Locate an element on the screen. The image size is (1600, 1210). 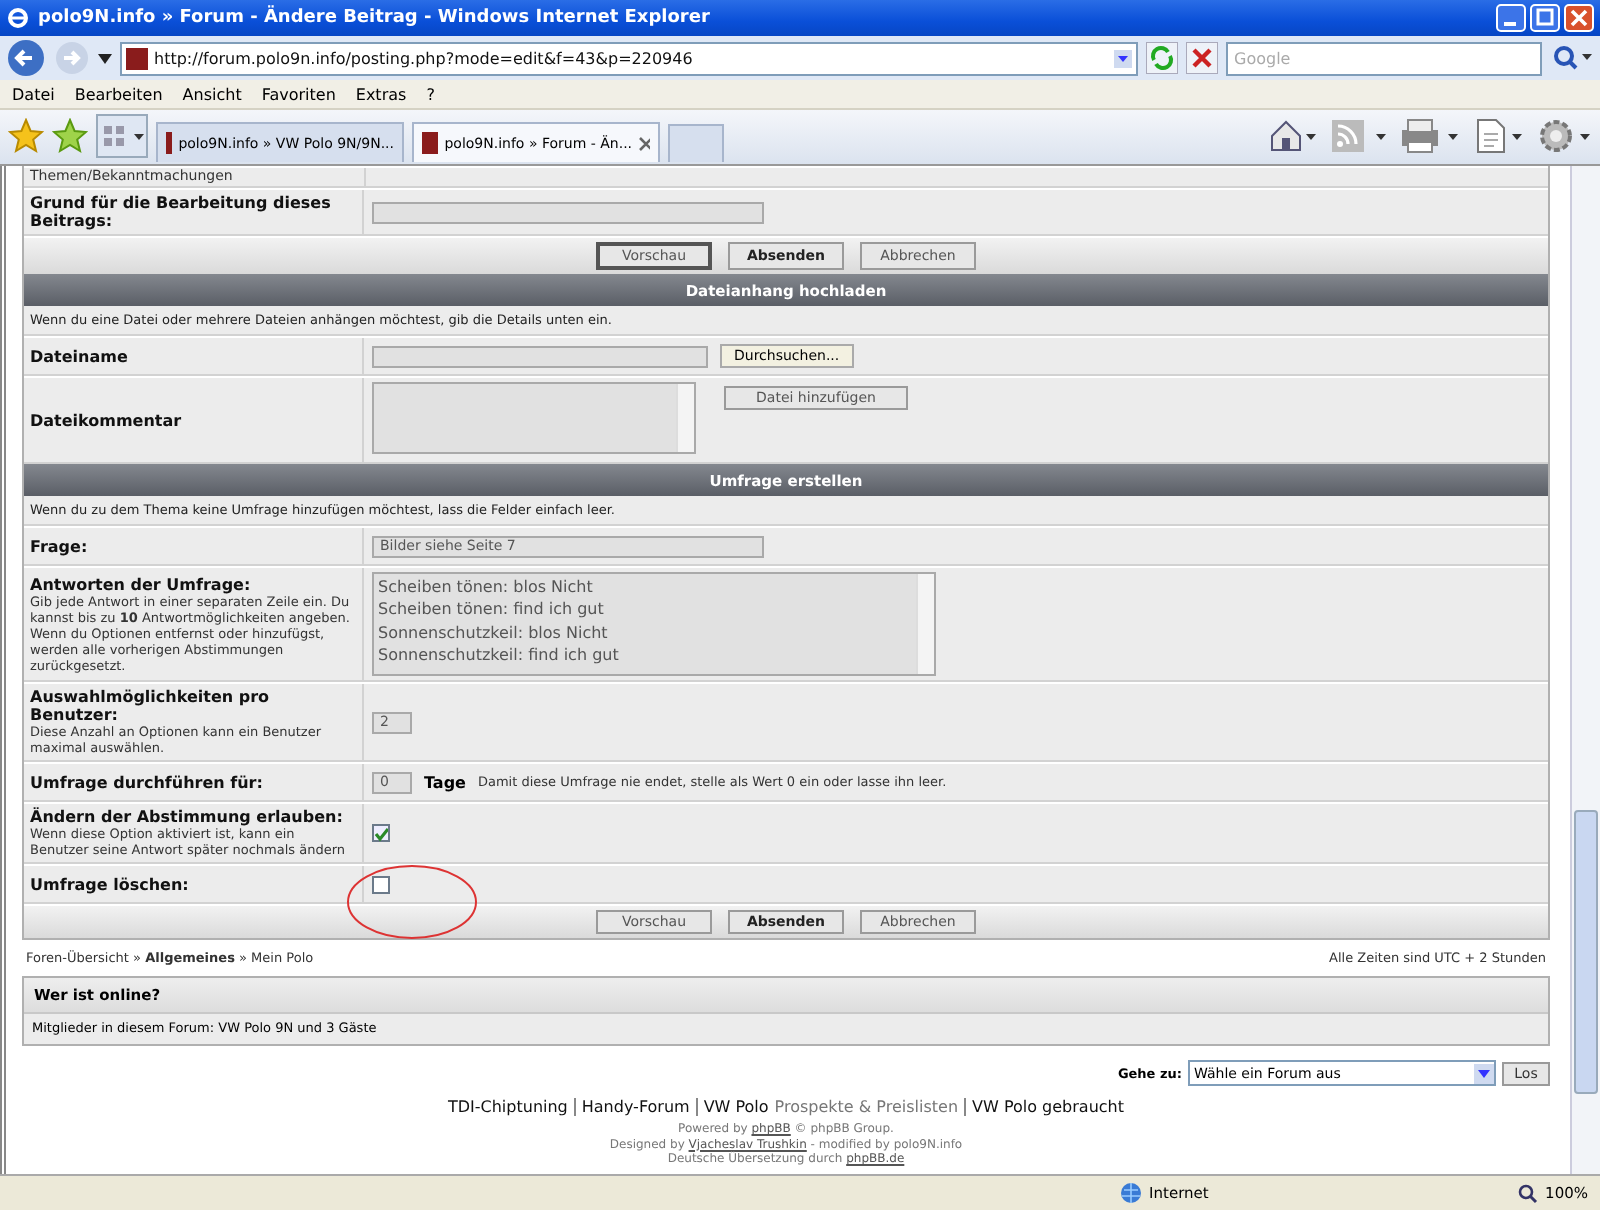
form-label: Antworten der Umfrage: is located at coordinates (140, 584).